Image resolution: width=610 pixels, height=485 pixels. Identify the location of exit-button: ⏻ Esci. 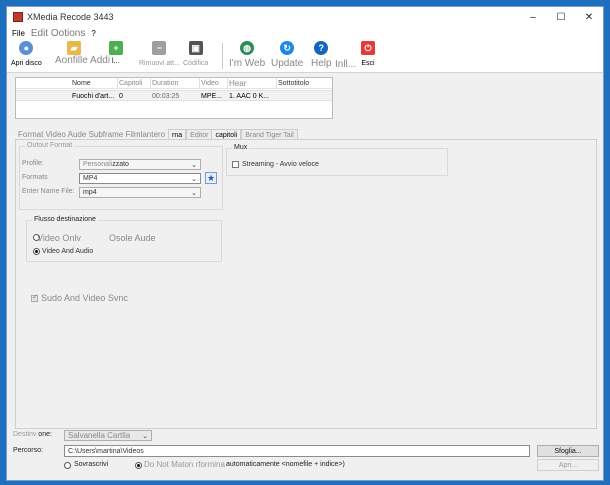
(368, 54).